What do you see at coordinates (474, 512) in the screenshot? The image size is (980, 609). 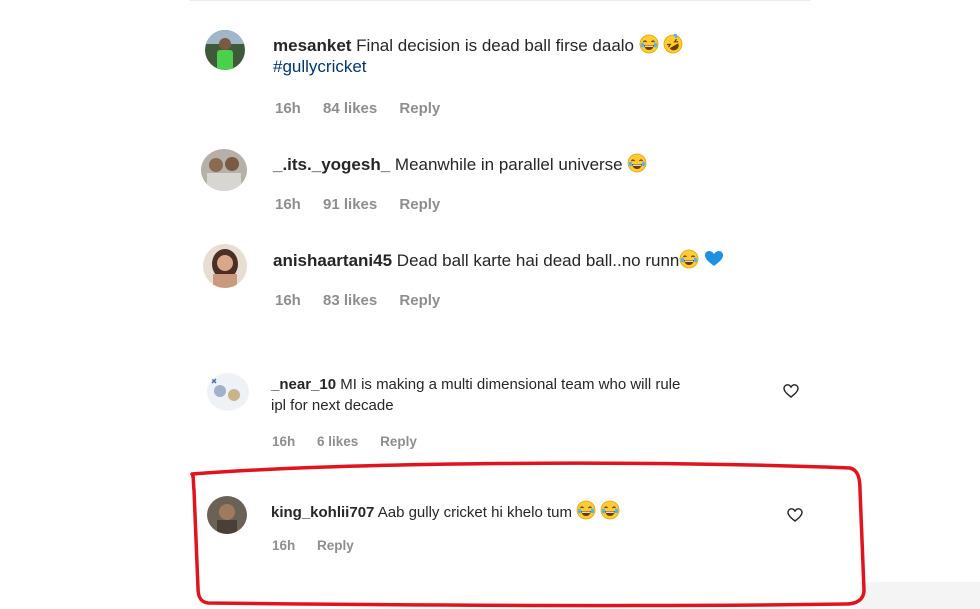 I see `comment-body: Aab gully cricket hi khelo tum` at bounding box center [474, 512].